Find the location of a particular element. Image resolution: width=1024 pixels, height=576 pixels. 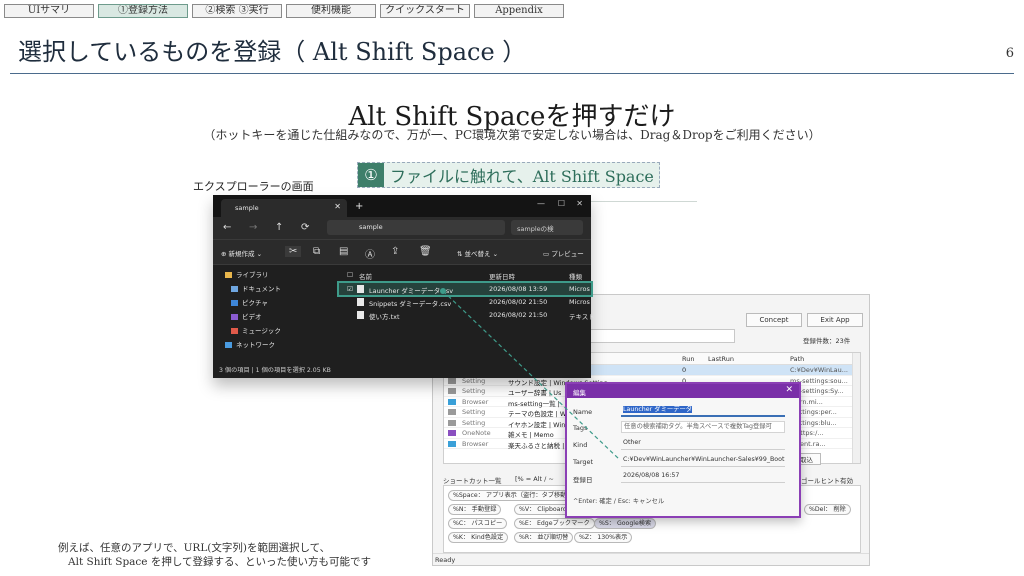

cut-icon: ✂ is located at coordinates (293, 251).